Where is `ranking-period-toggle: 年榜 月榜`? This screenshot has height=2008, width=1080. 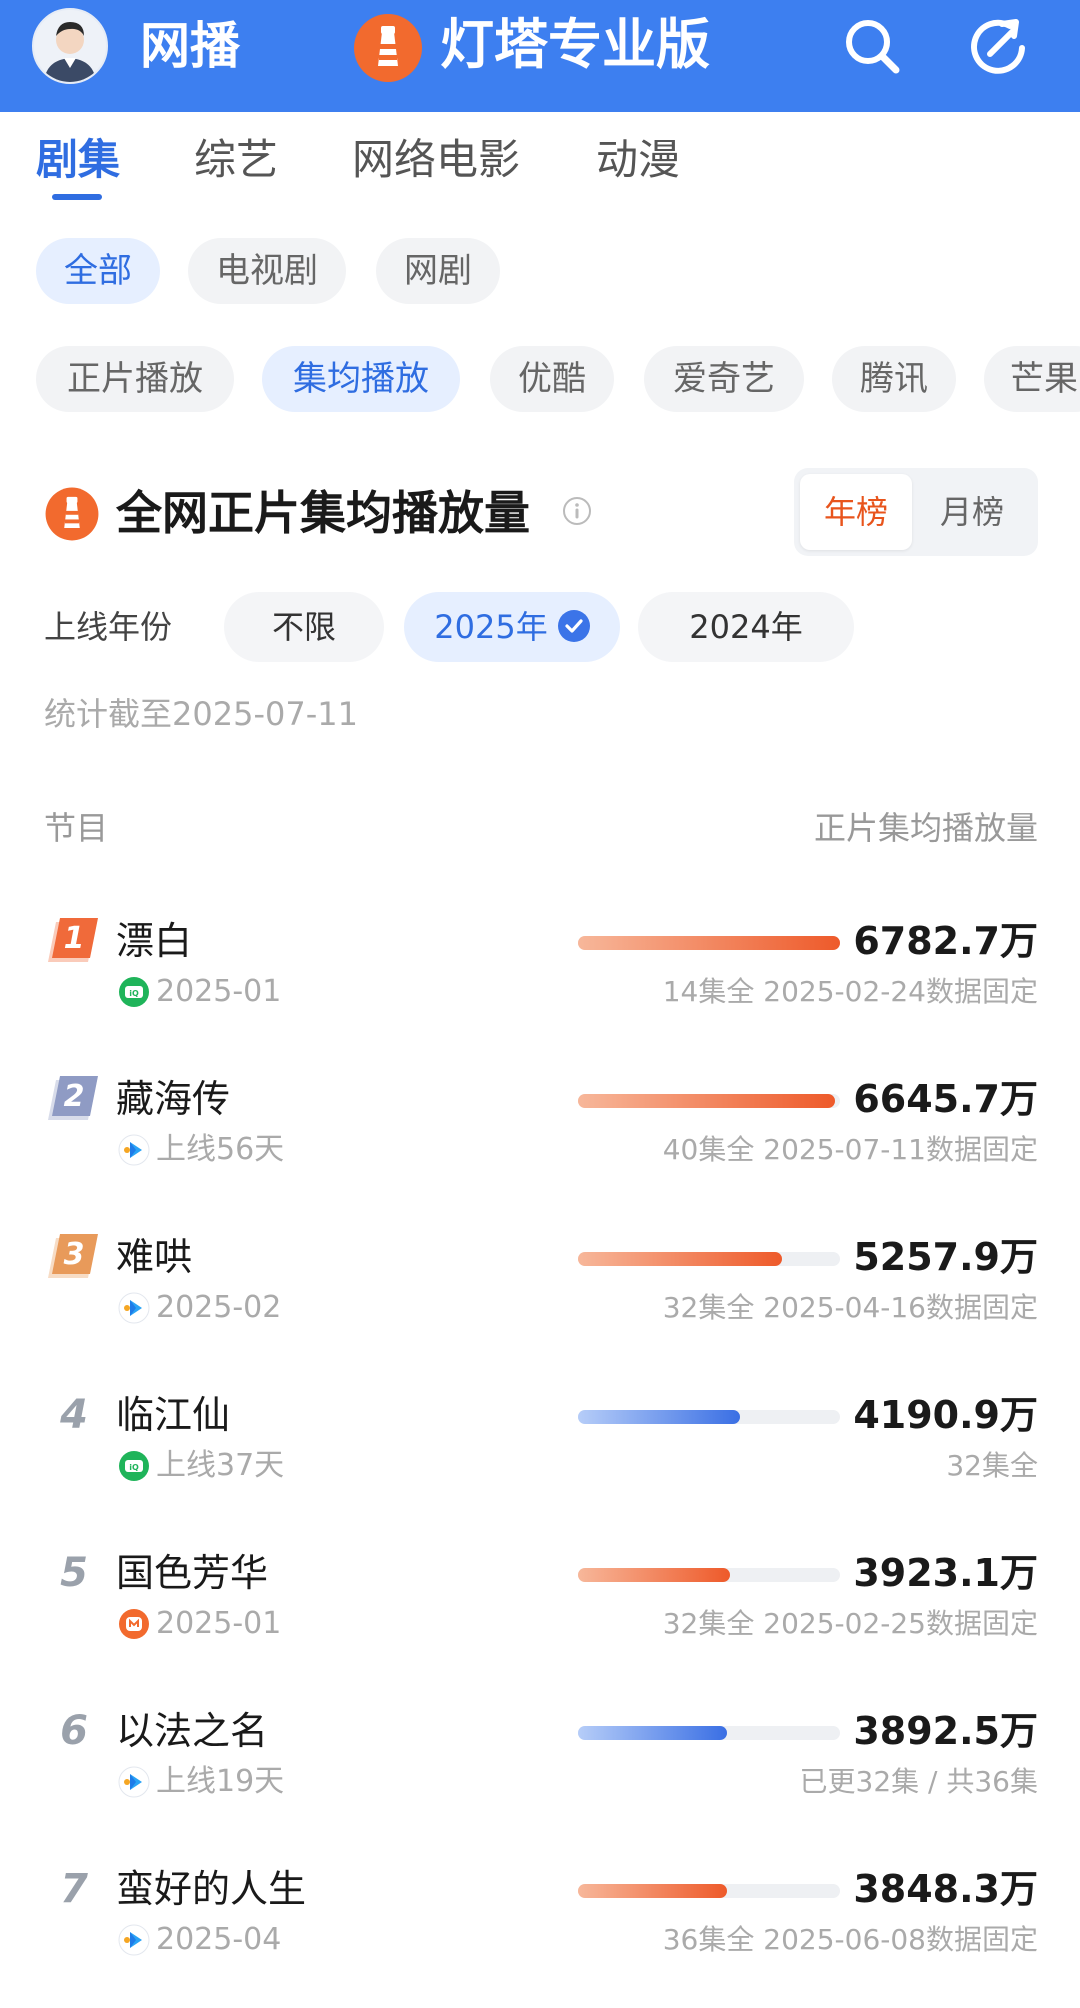
ranking-period-toggle: 年榜 月榜 is located at coordinates (916, 512).